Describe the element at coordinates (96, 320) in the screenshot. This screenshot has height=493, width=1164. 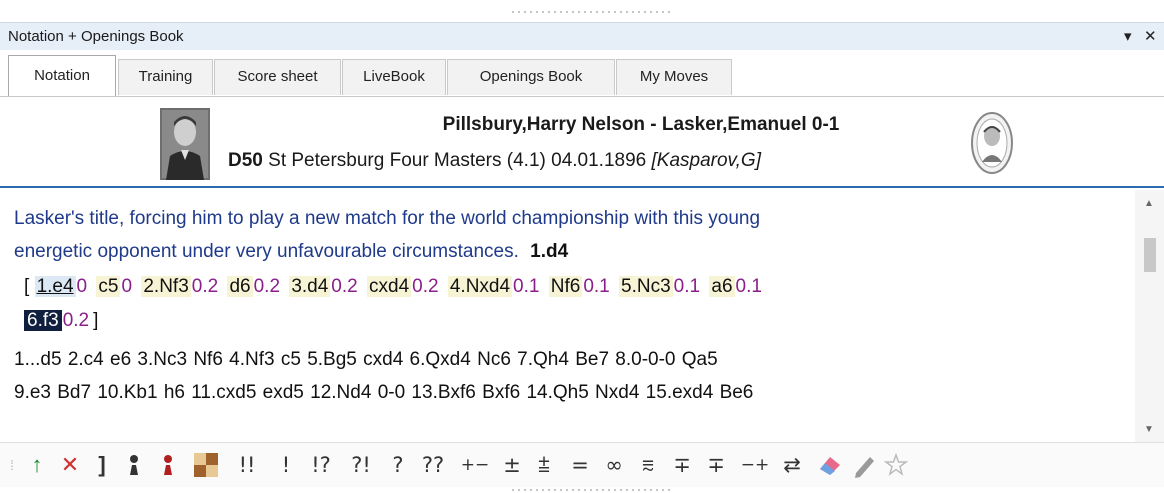
I see `variation-close-bracket: ]` at that location.